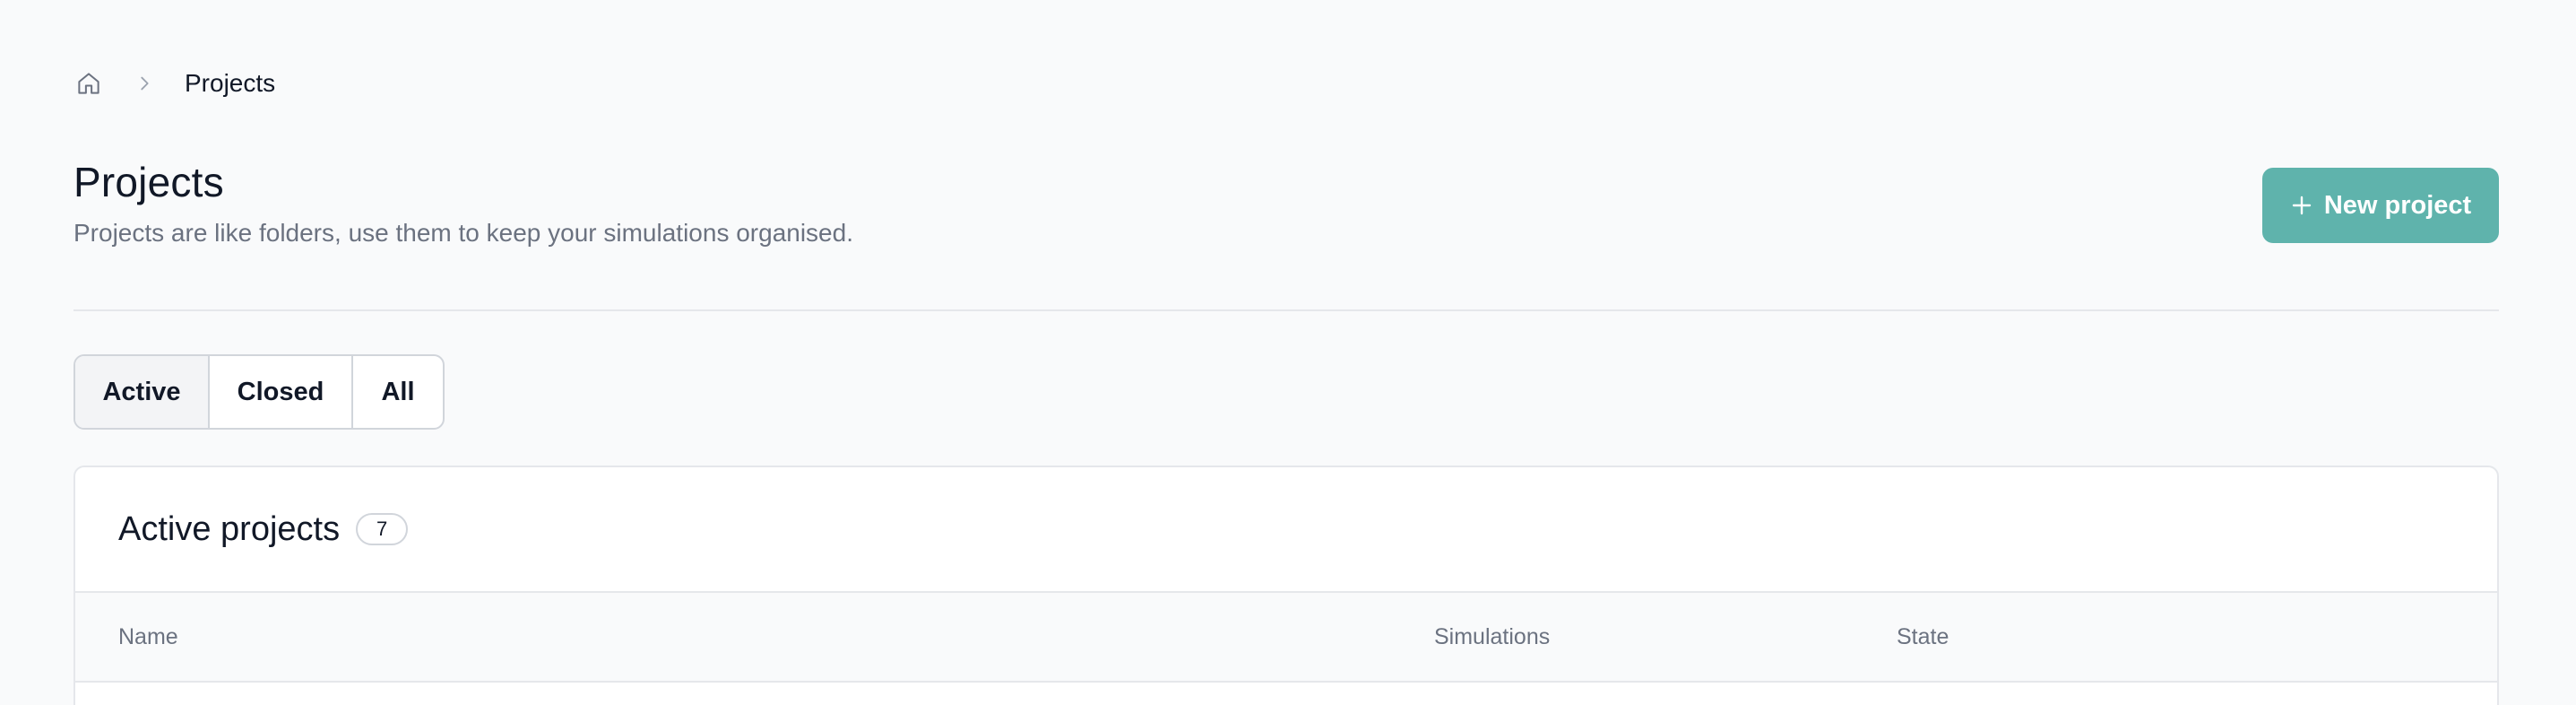 This screenshot has height=705, width=2576. Describe the element at coordinates (2397, 205) in the screenshot. I see `new-project-label: New project` at that location.